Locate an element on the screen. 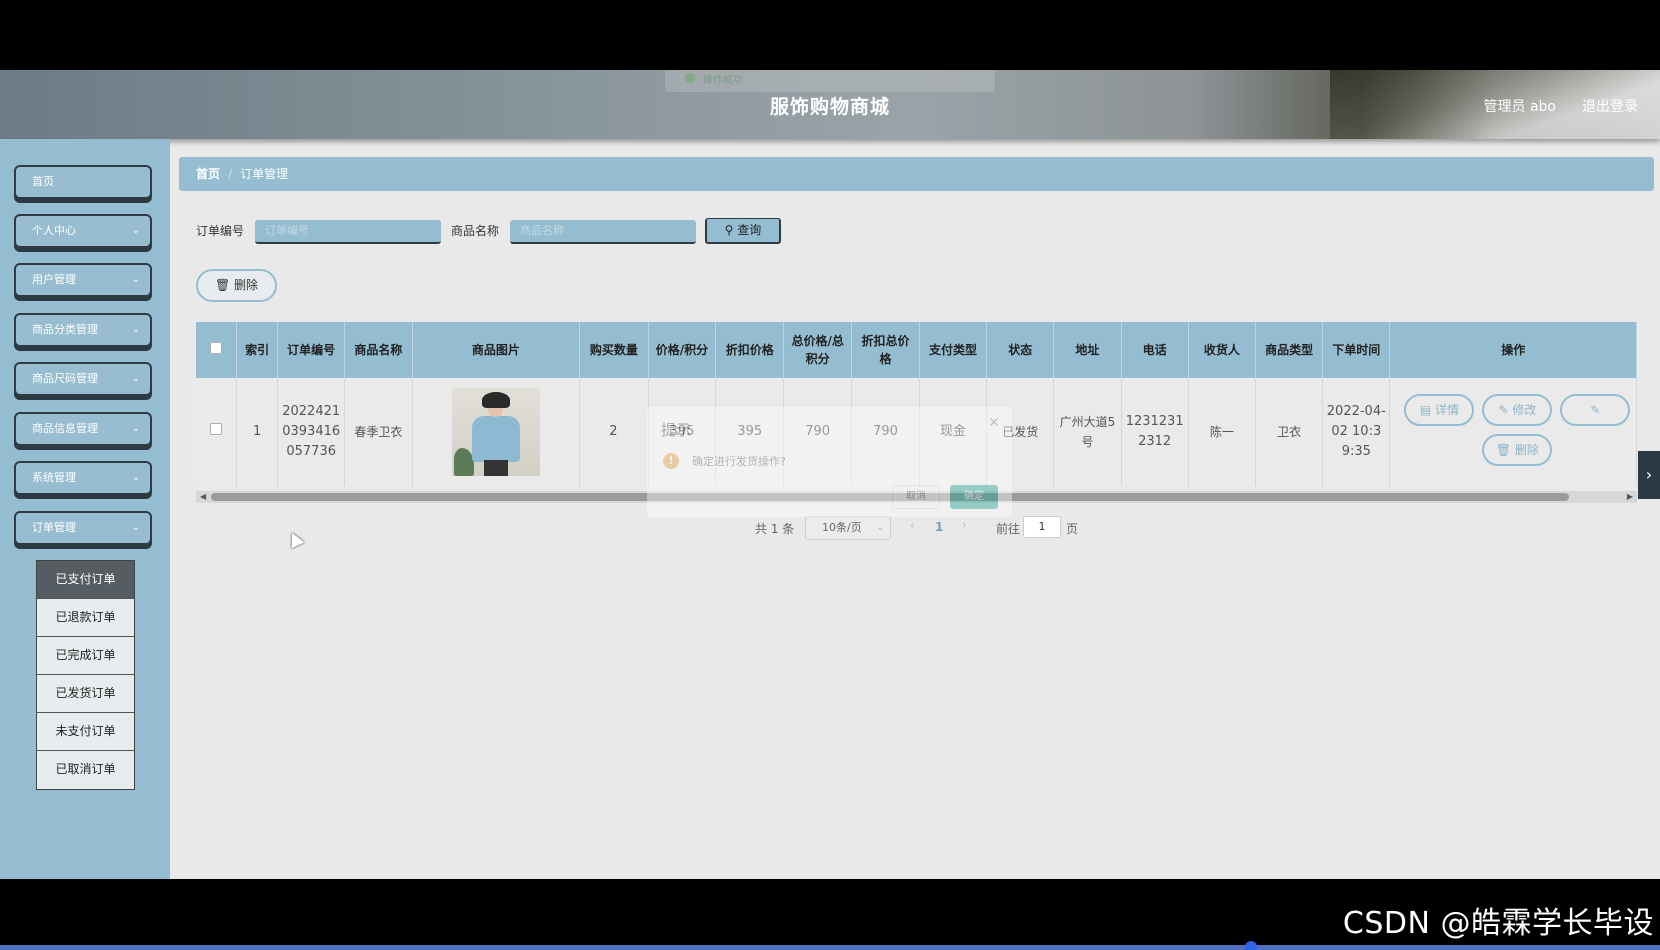 The height and width of the screenshot is (950, 1660). breadcrumb-current: 订单管理 is located at coordinates (264, 174).